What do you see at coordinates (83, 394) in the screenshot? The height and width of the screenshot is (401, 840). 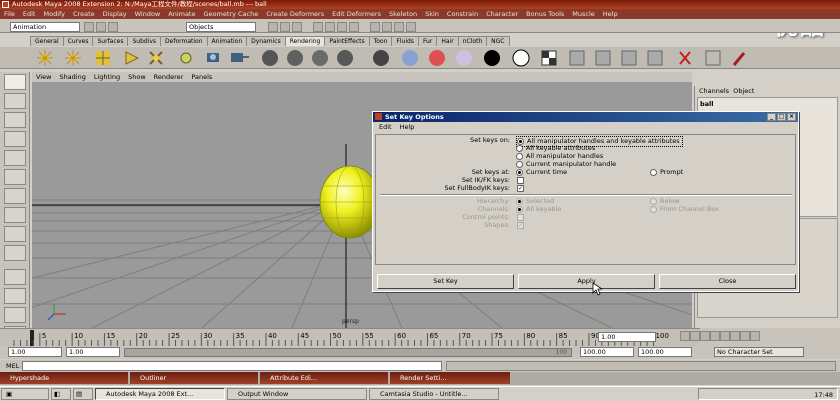 I see `show-desktop-icon: ▤` at bounding box center [83, 394].